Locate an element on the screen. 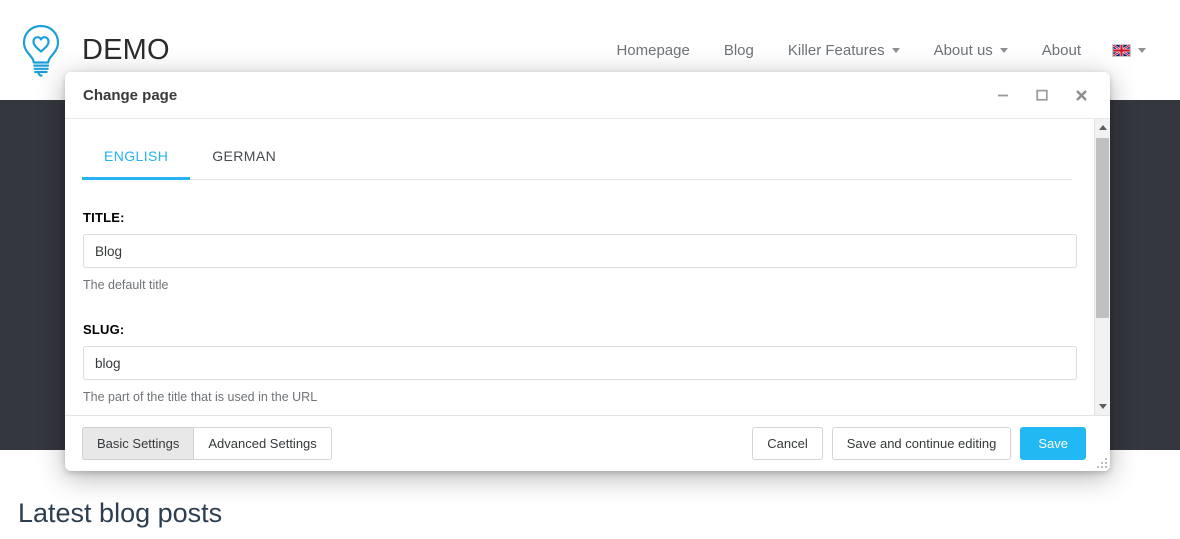 This screenshot has height=539, width=1180. tab-label: GERMAN is located at coordinates (244, 156).